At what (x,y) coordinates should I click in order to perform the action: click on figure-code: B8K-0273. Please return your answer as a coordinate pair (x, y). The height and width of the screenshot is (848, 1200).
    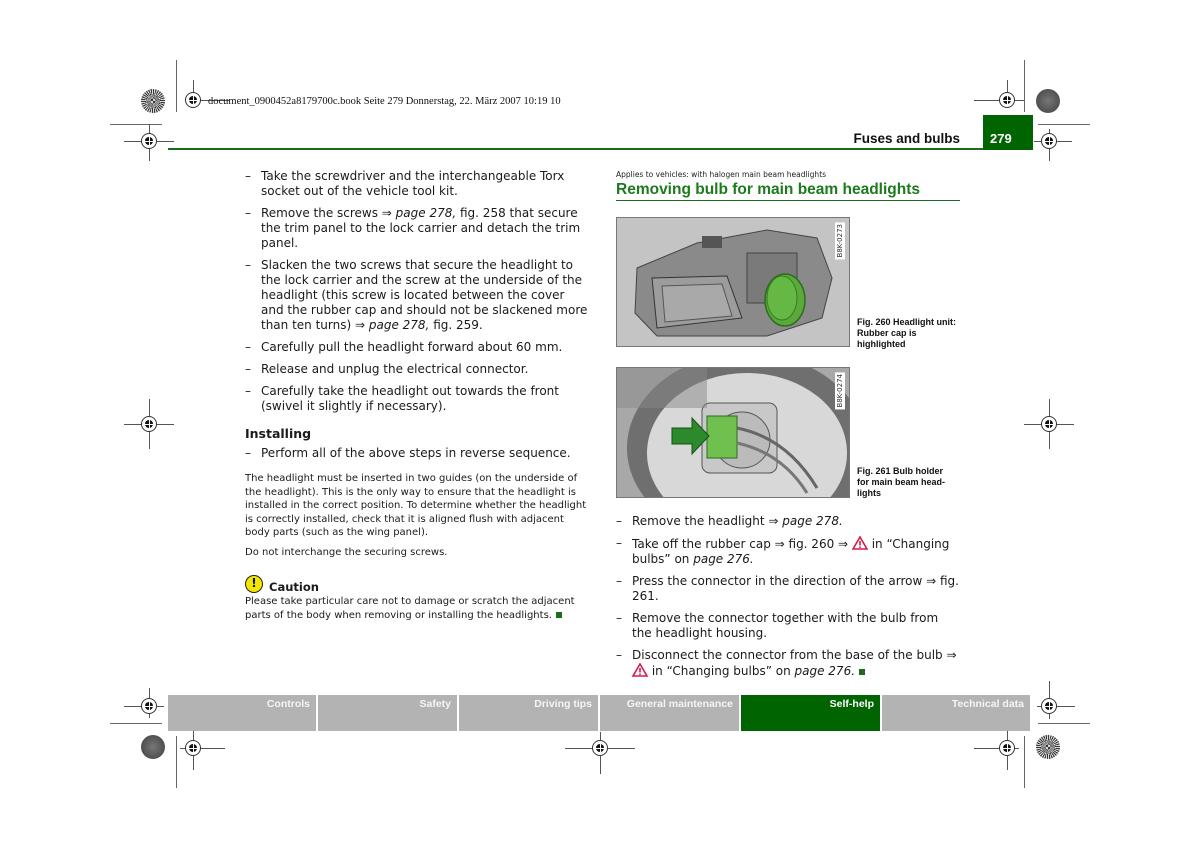
    Looking at the image, I should click on (840, 241).